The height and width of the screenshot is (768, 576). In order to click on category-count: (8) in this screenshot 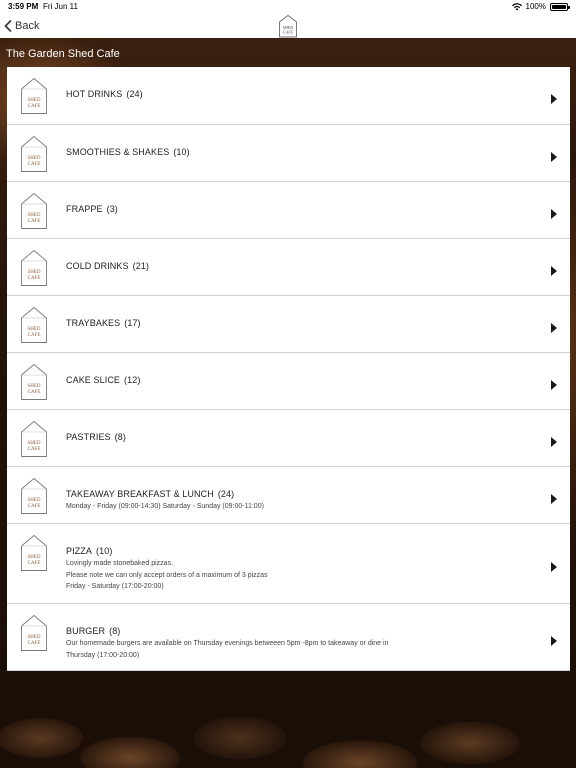, I will do `click(120, 437)`.